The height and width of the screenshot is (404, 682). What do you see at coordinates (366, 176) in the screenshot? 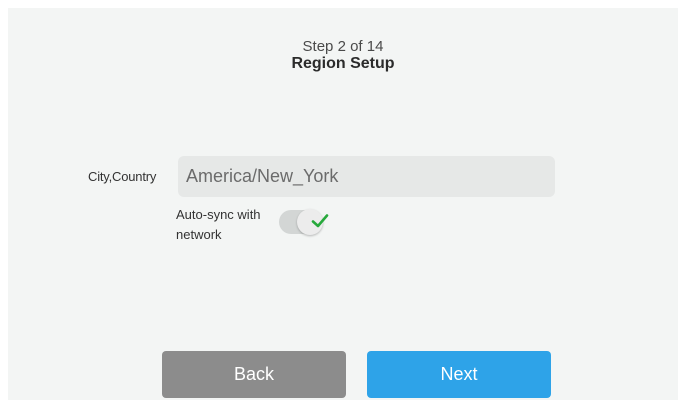
I see `city-country-input` at bounding box center [366, 176].